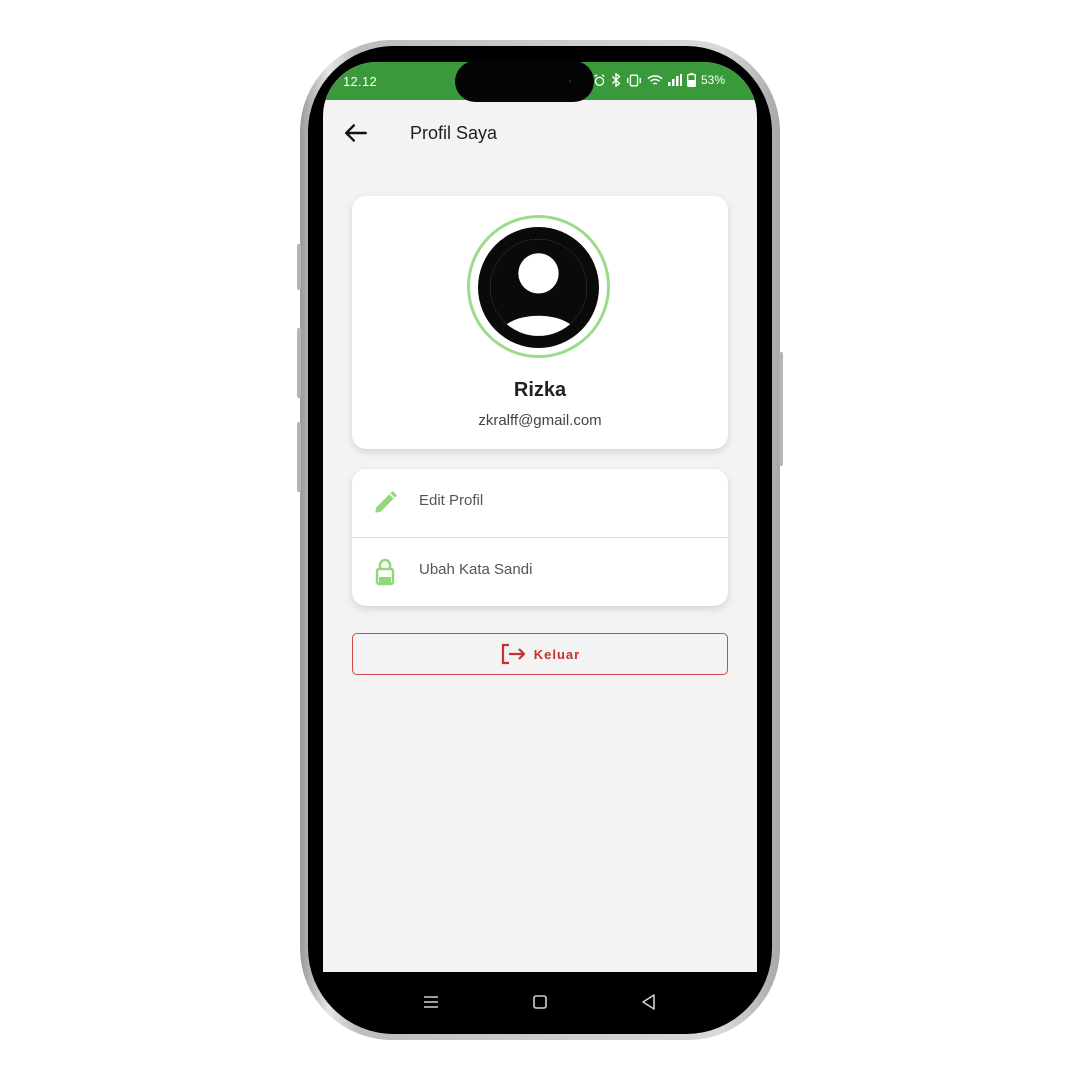 Image resolution: width=1080 pixels, height=1080 pixels. I want to click on account-circle-icon, so click(538, 287).